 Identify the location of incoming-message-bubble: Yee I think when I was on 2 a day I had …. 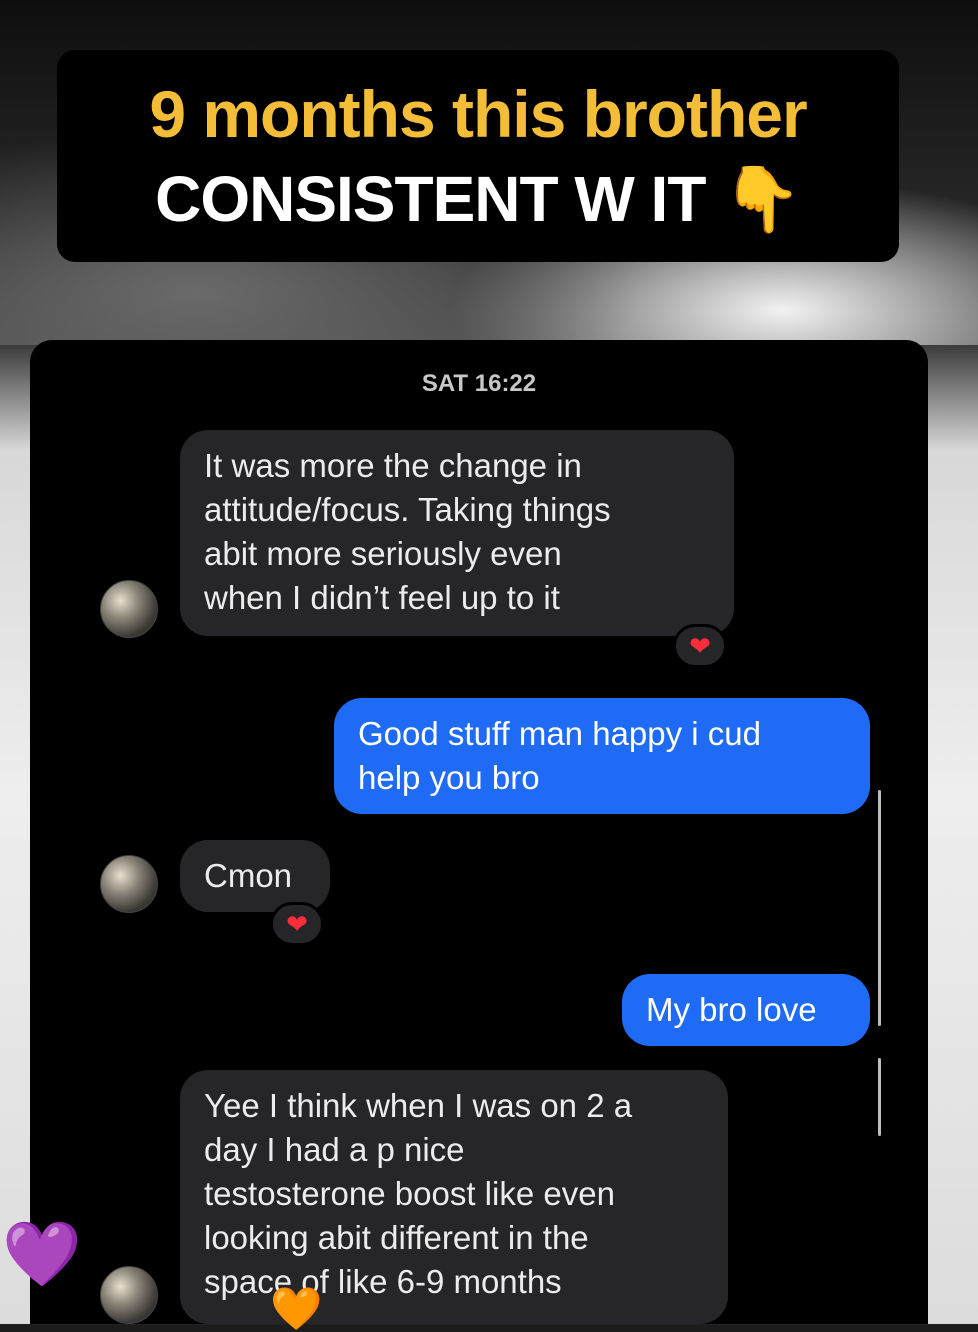
(454, 1197).